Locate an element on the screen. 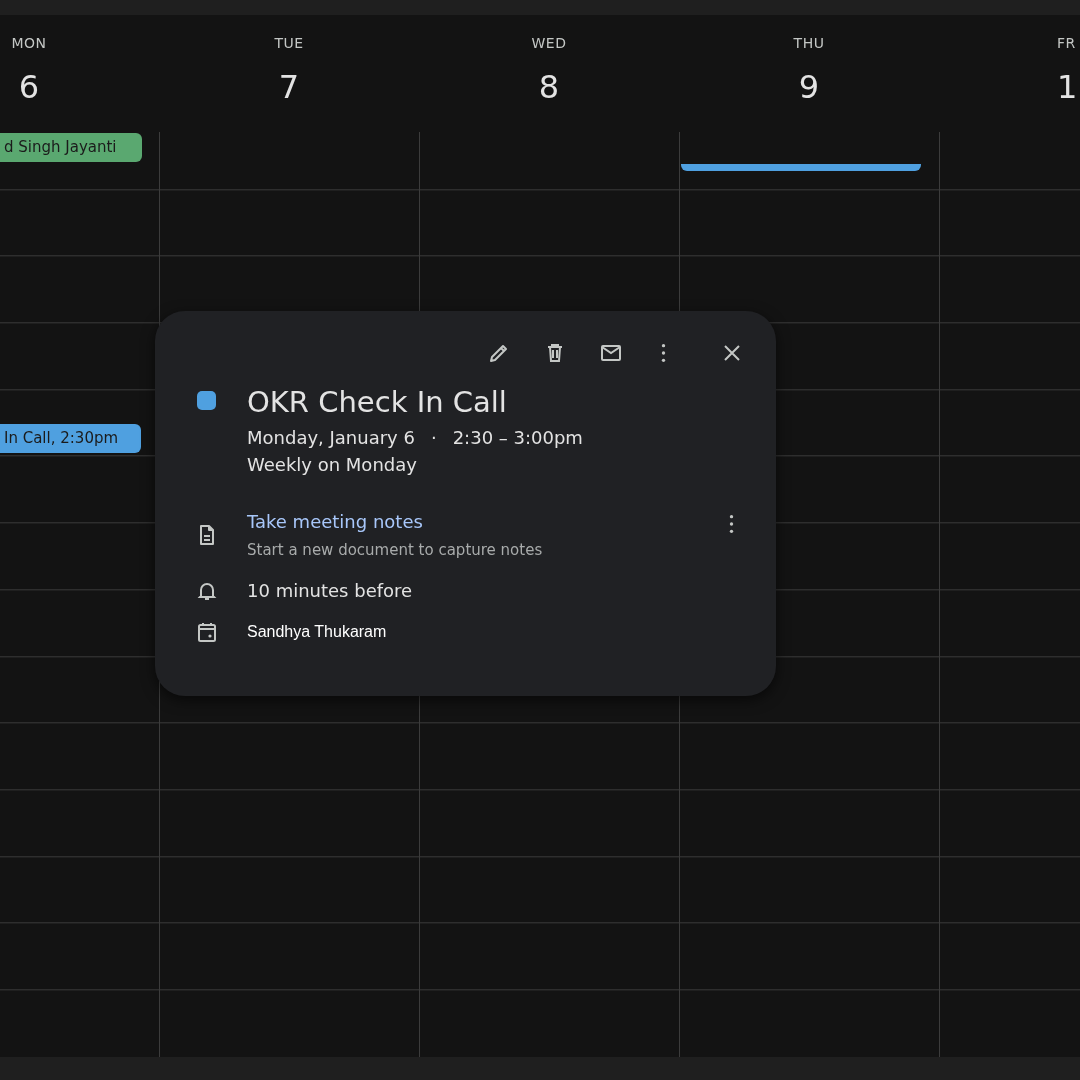 The image size is (1080, 1080). date-number: 6 is located at coordinates (29, 87).